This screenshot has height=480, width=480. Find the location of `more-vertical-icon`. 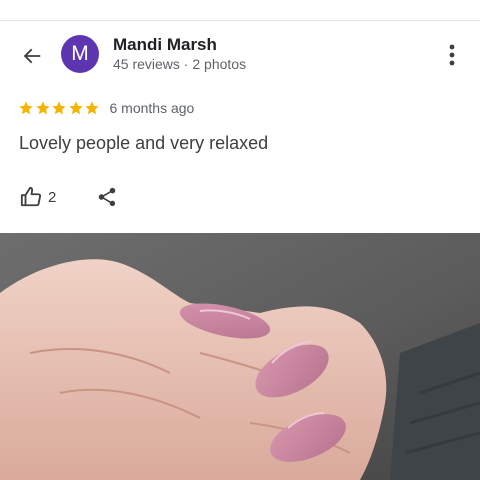

more-vertical-icon is located at coordinates (452, 55).